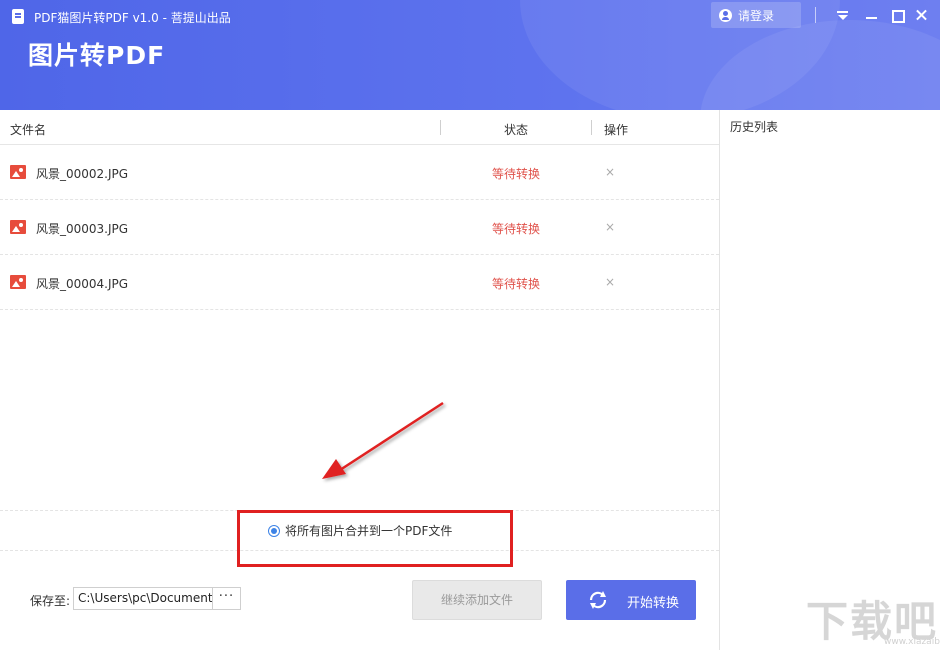 The image size is (940, 650). I want to click on watermark-url: www.xiazaiba.com, so click(912, 642).